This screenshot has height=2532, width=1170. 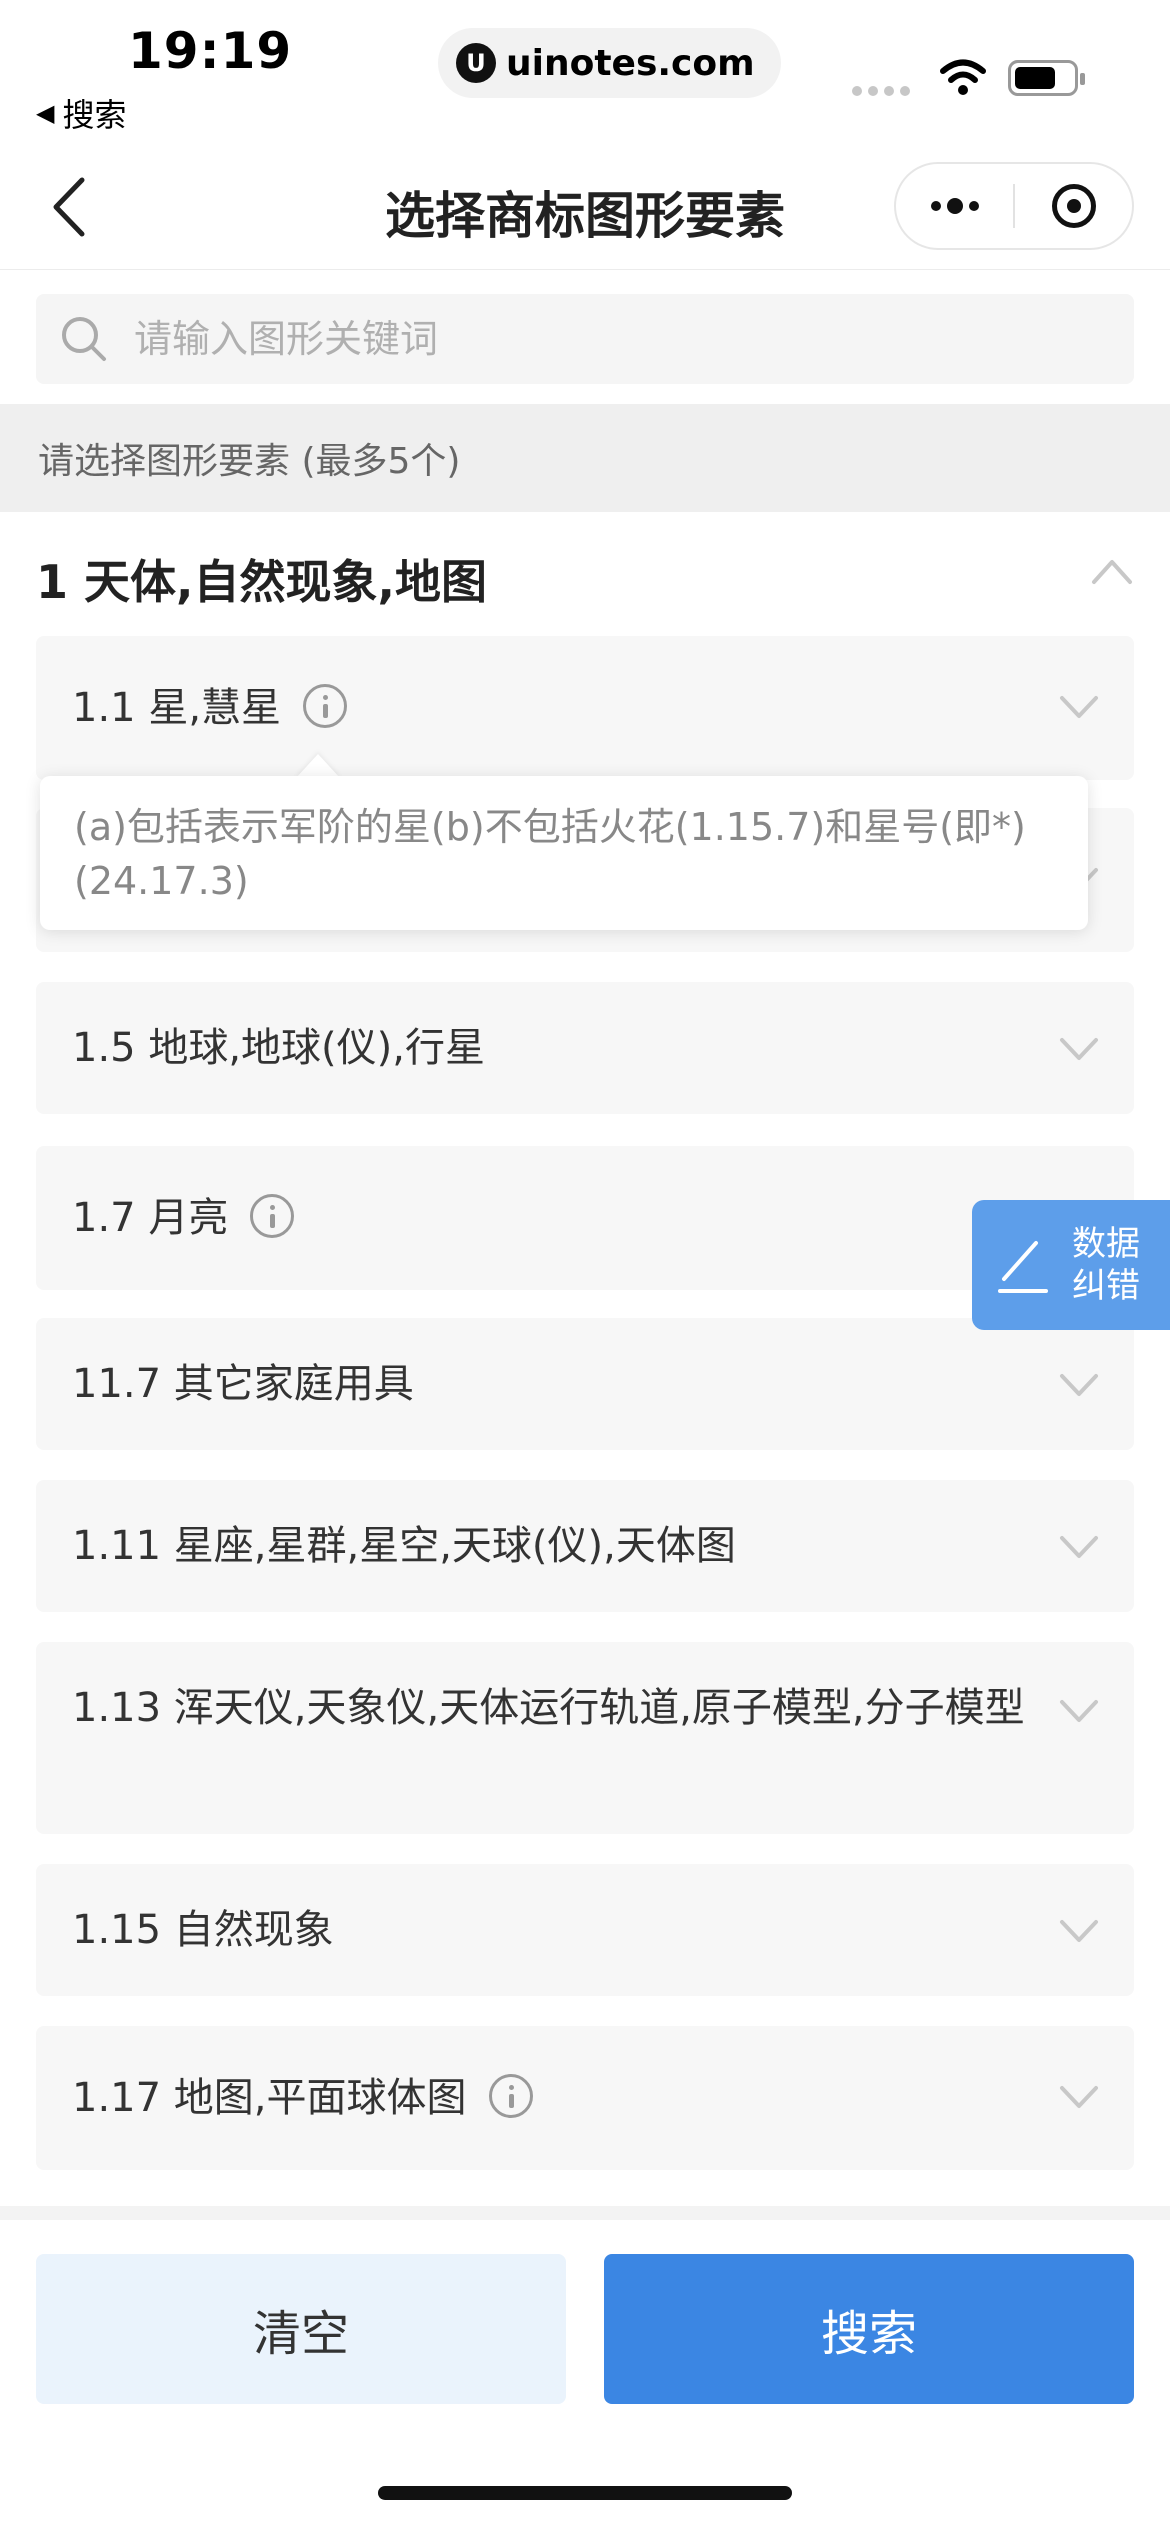 I want to click on element-item: 1.15 自然现象, so click(x=585, y=1930).